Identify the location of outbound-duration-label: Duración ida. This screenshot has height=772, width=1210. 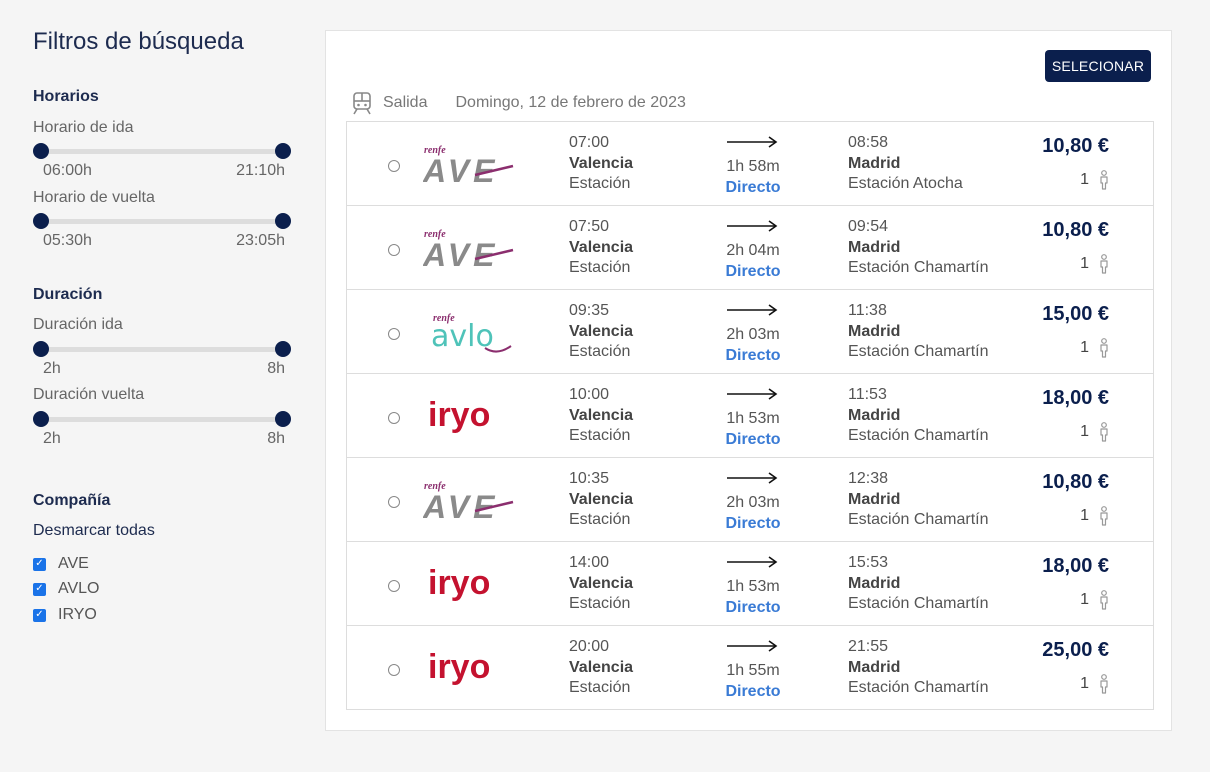
(78, 324).